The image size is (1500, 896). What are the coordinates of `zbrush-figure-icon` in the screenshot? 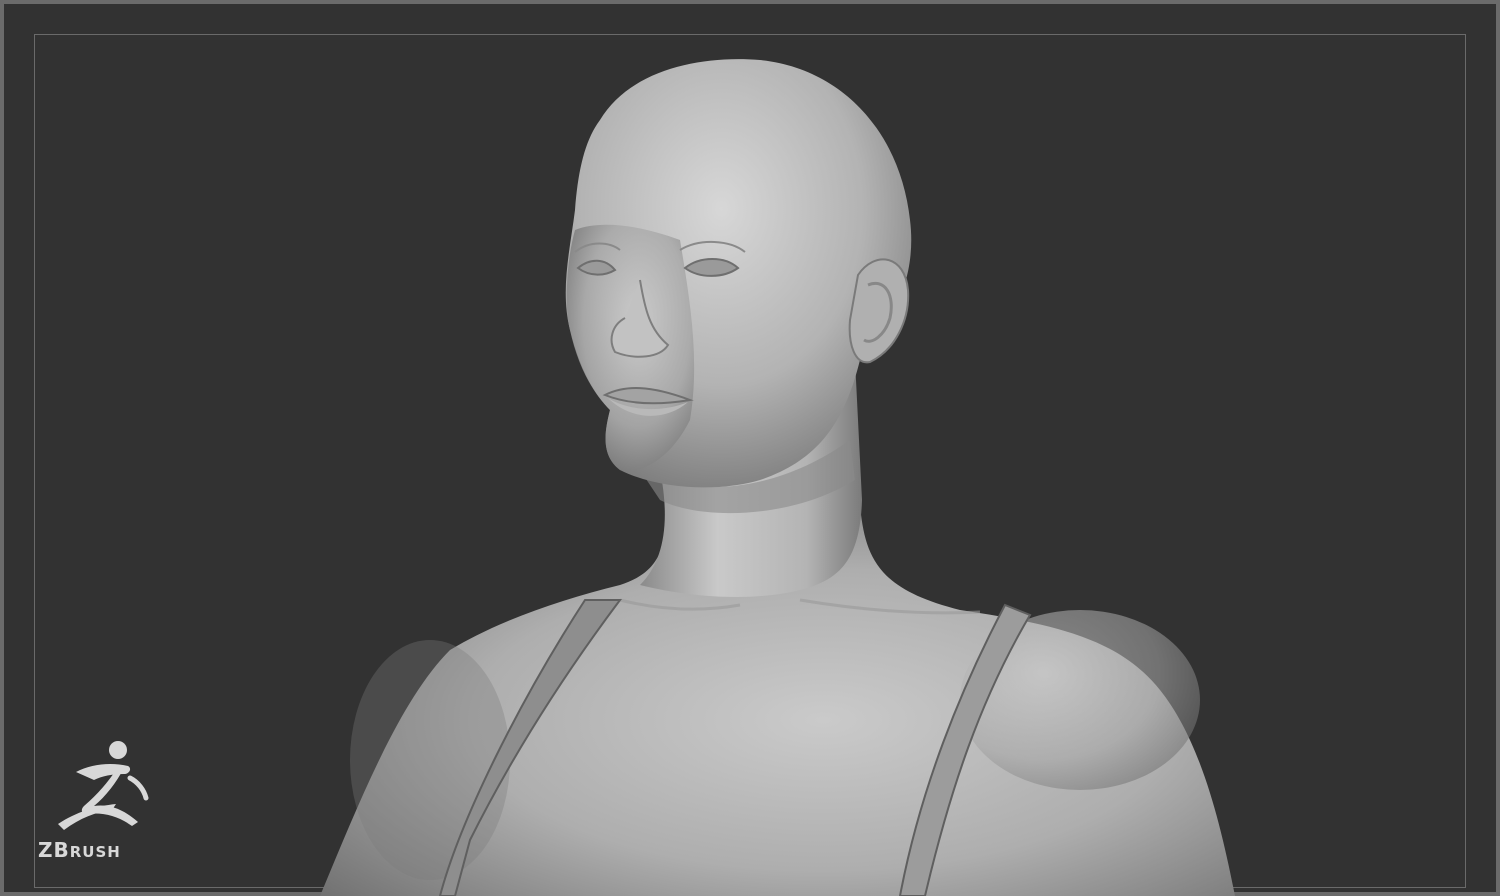 It's located at (103, 785).